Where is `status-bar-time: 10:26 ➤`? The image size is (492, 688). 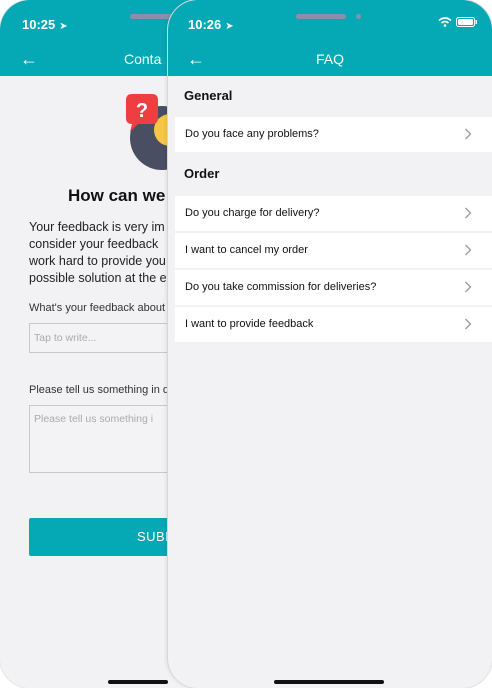
status-bar-time: 10:26 ➤ is located at coordinates (211, 24).